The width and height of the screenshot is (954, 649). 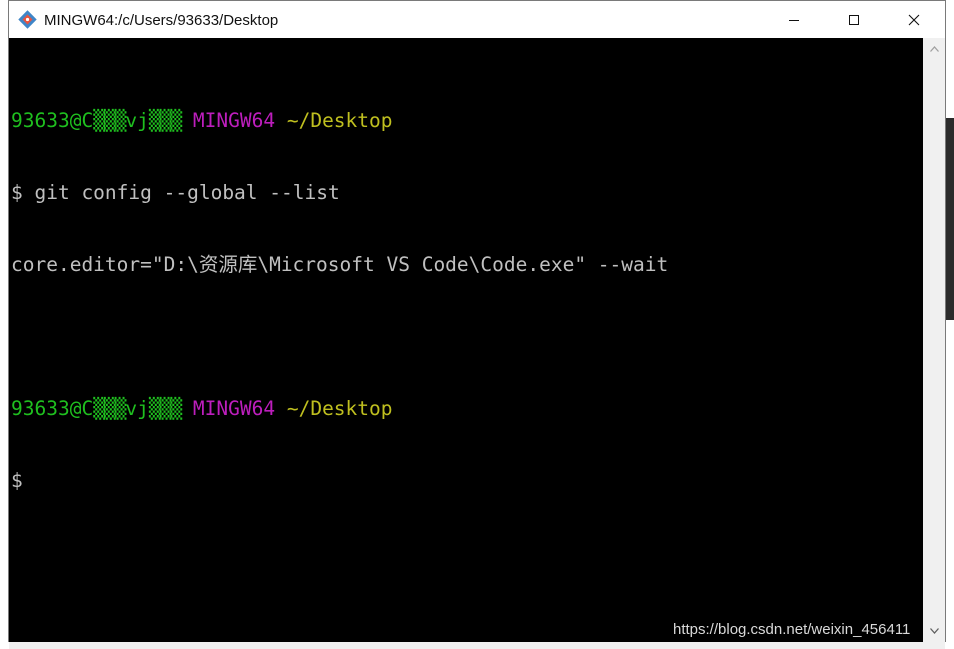 I want to click on maximize-button, so click(x=854, y=19).